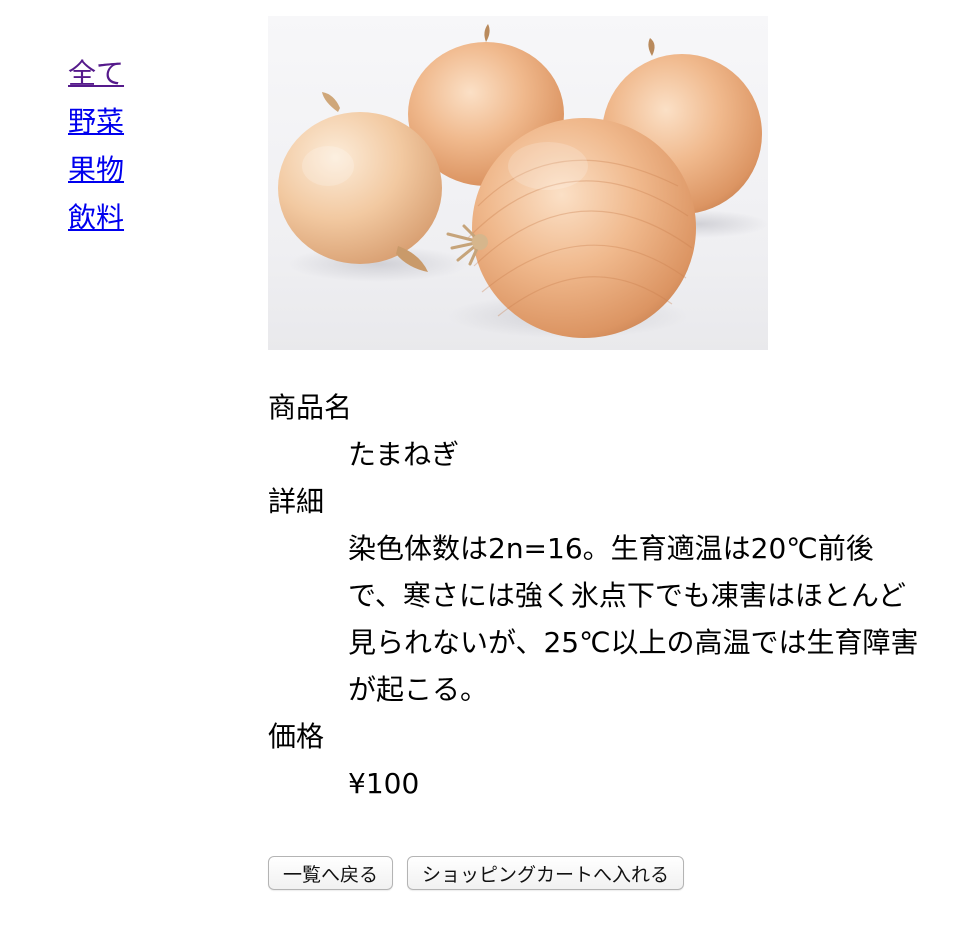 Image resolution: width=970 pixels, height=938 pixels. Describe the element at coordinates (96, 74) in the screenshot. I see `category-link-all: 全て` at that location.